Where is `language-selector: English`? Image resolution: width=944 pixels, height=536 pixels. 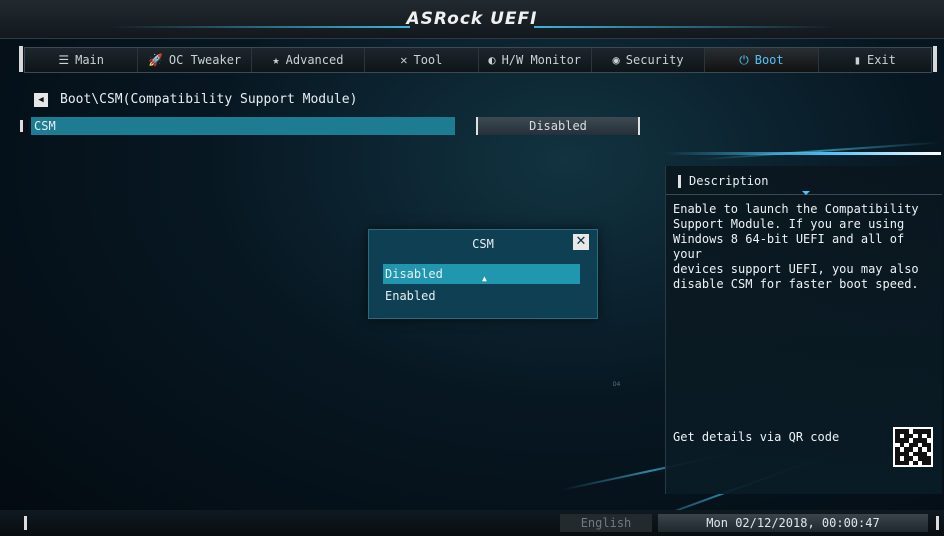 language-selector: English is located at coordinates (606, 523).